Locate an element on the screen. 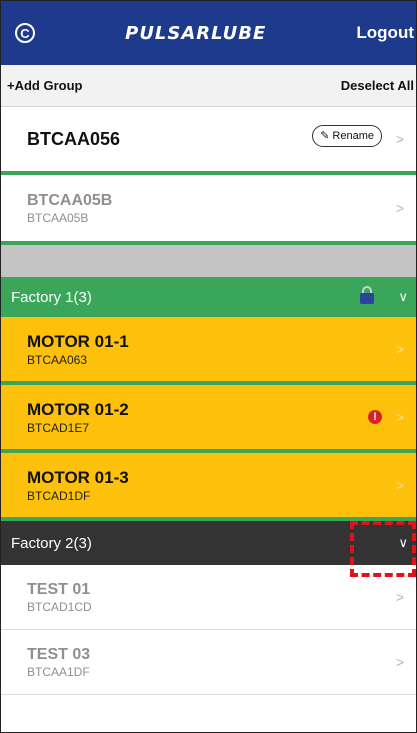 This screenshot has height=733, width=417. device-id: BTCAA063 is located at coordinates (57, 359).